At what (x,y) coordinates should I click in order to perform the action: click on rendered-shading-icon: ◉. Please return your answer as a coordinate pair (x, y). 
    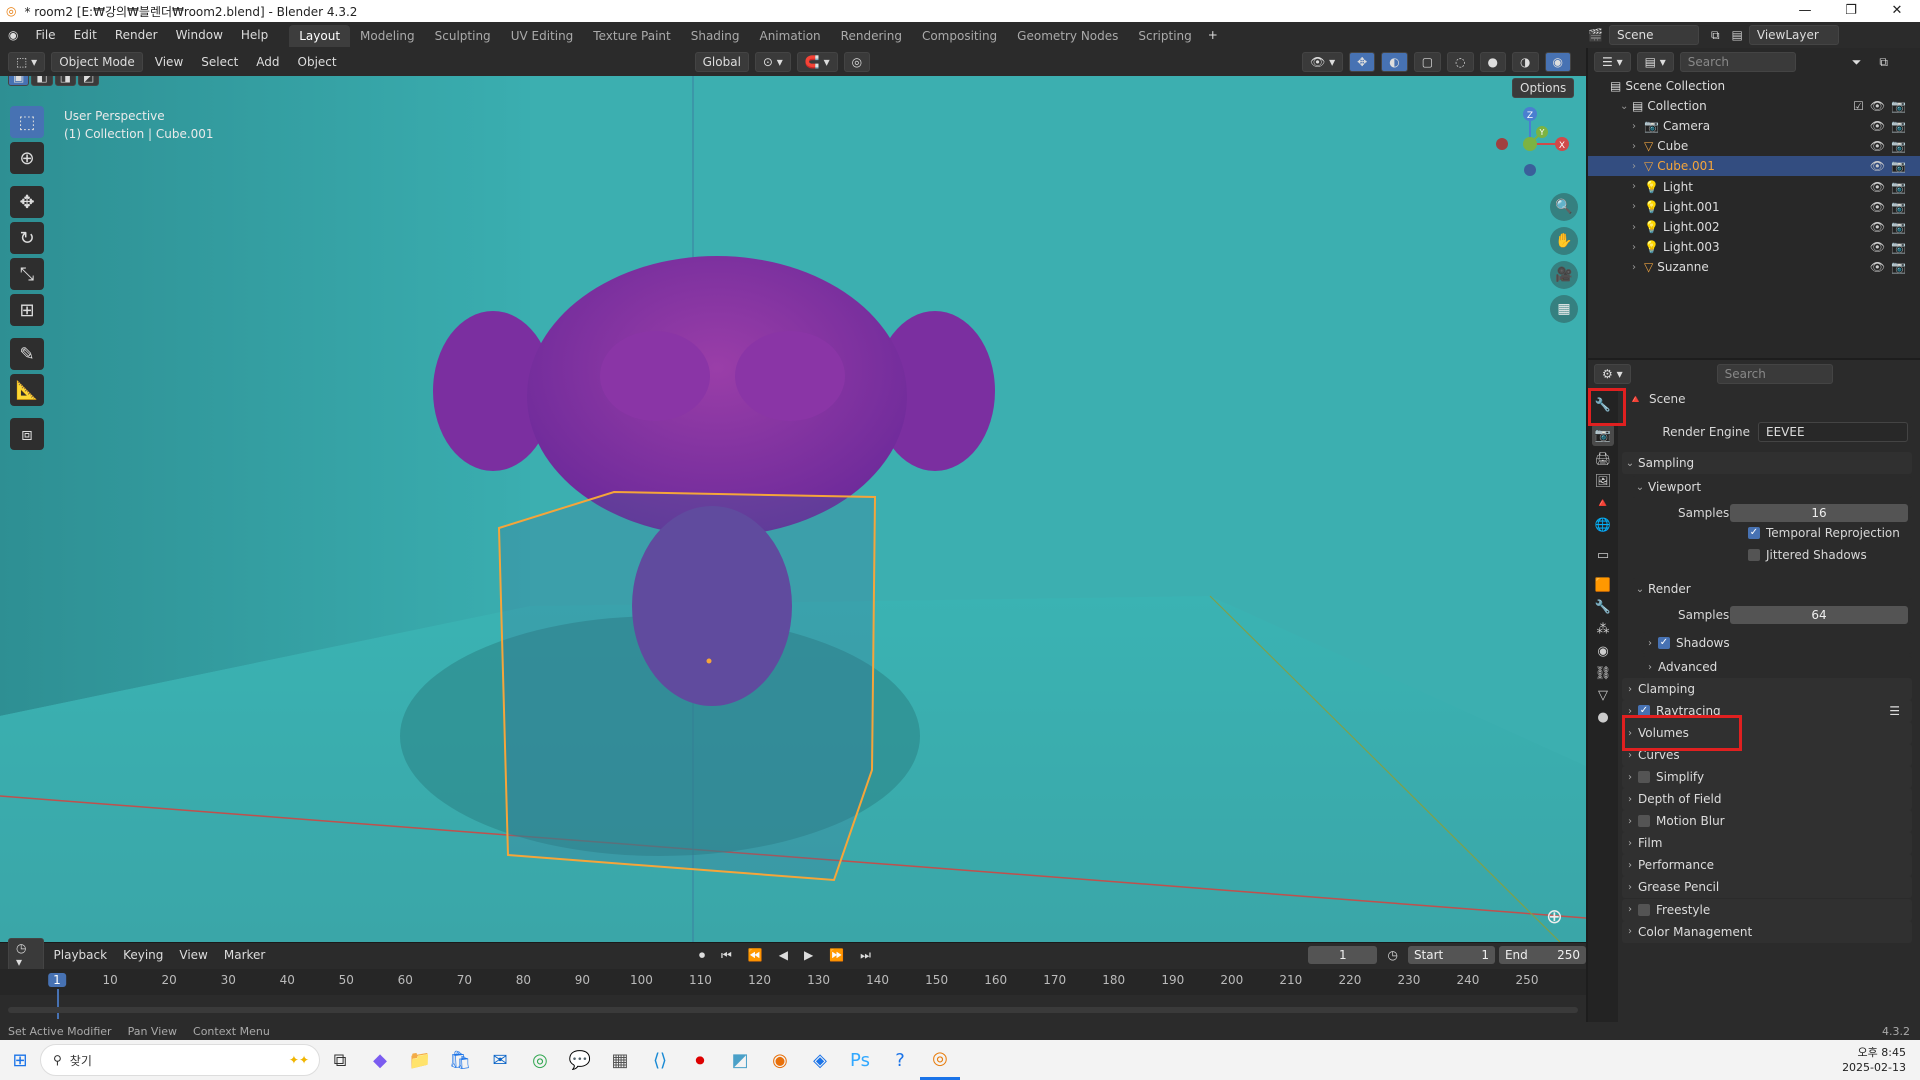
    Looking at the image, I should click on (1557, 62).